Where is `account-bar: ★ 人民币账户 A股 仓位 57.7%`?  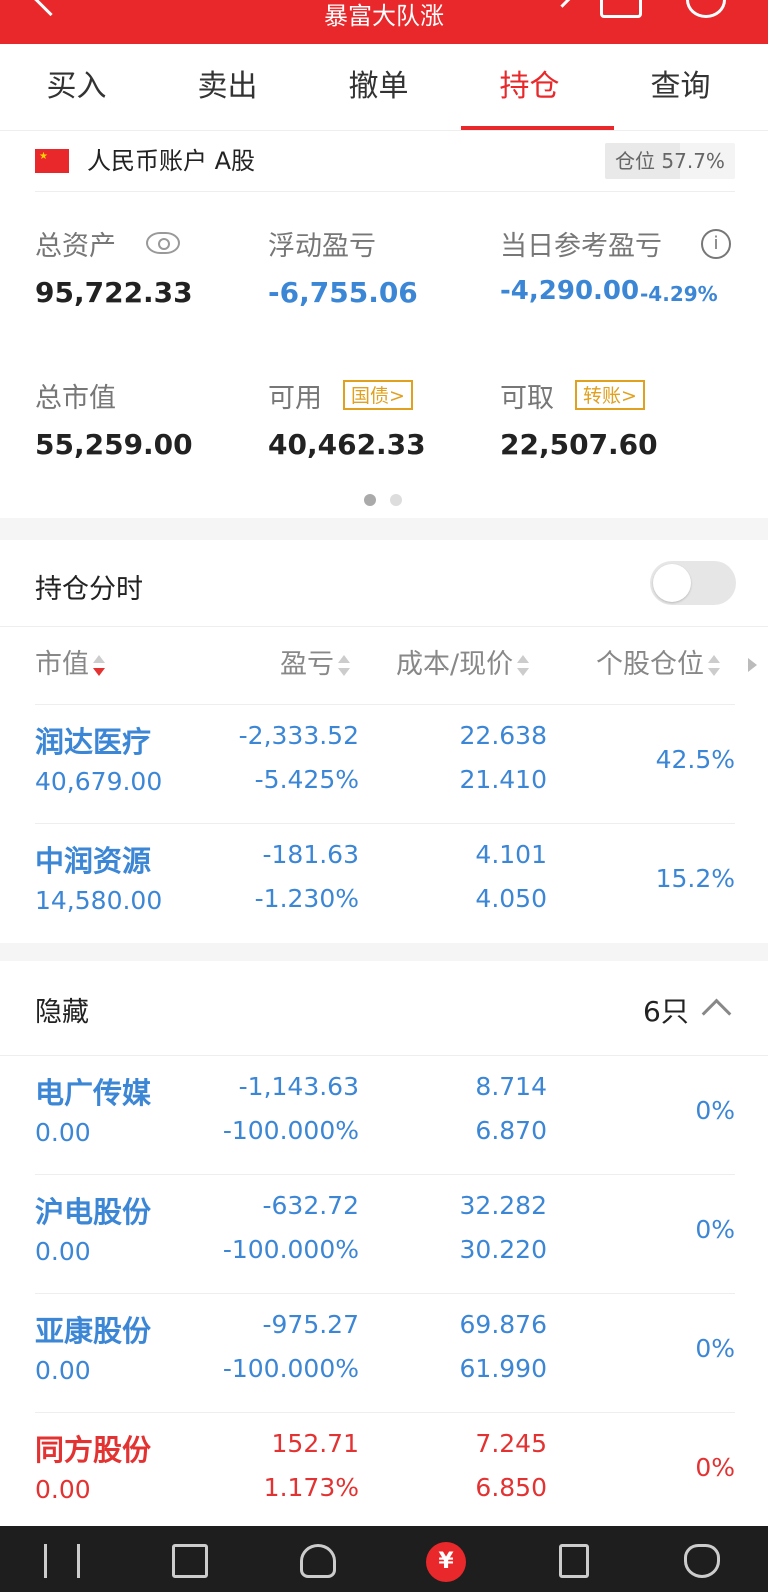
account-bar: ★ 人民币账户 A股 仓位 57.7% is located at coordinates (384, 161).